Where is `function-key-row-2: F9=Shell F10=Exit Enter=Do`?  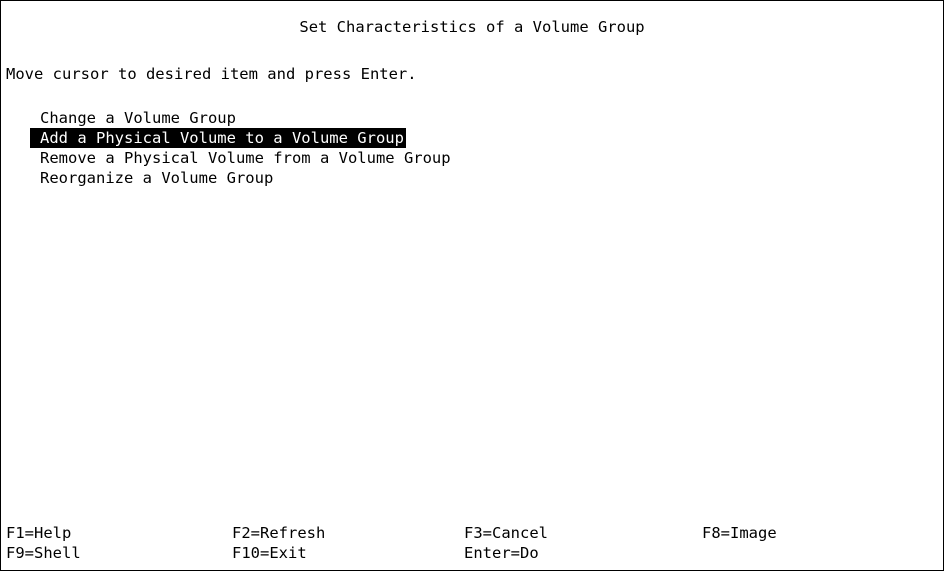 function-key-row-2: F9=Shell F10=Exit Enter=Do is located at coordinates (471, 553).